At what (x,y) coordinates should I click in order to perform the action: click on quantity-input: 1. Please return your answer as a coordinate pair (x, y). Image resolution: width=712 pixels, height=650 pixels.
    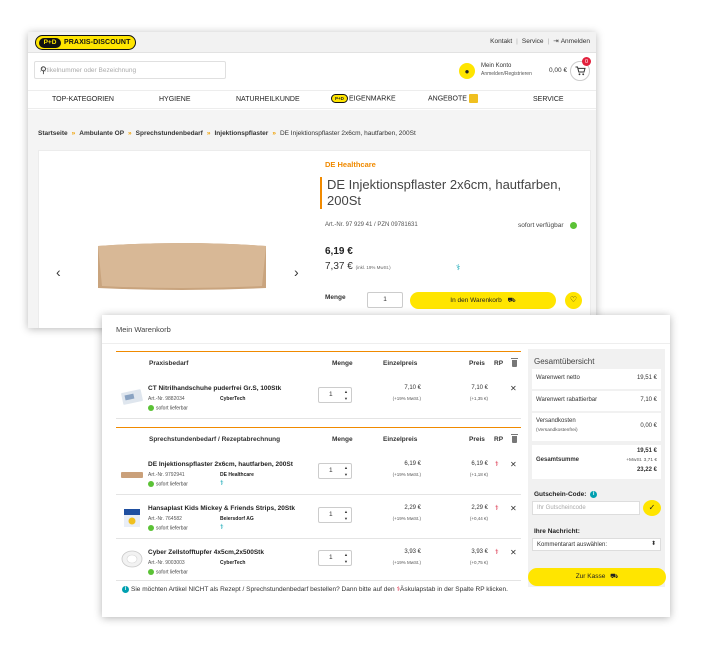
    Looking at the image, I should click on (385, 300).